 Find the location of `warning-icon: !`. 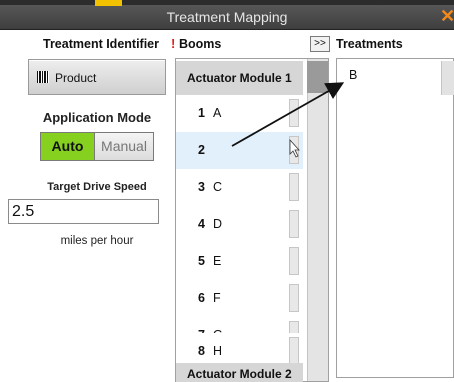

warning-icon: ! is located at coordinates (173, 43).